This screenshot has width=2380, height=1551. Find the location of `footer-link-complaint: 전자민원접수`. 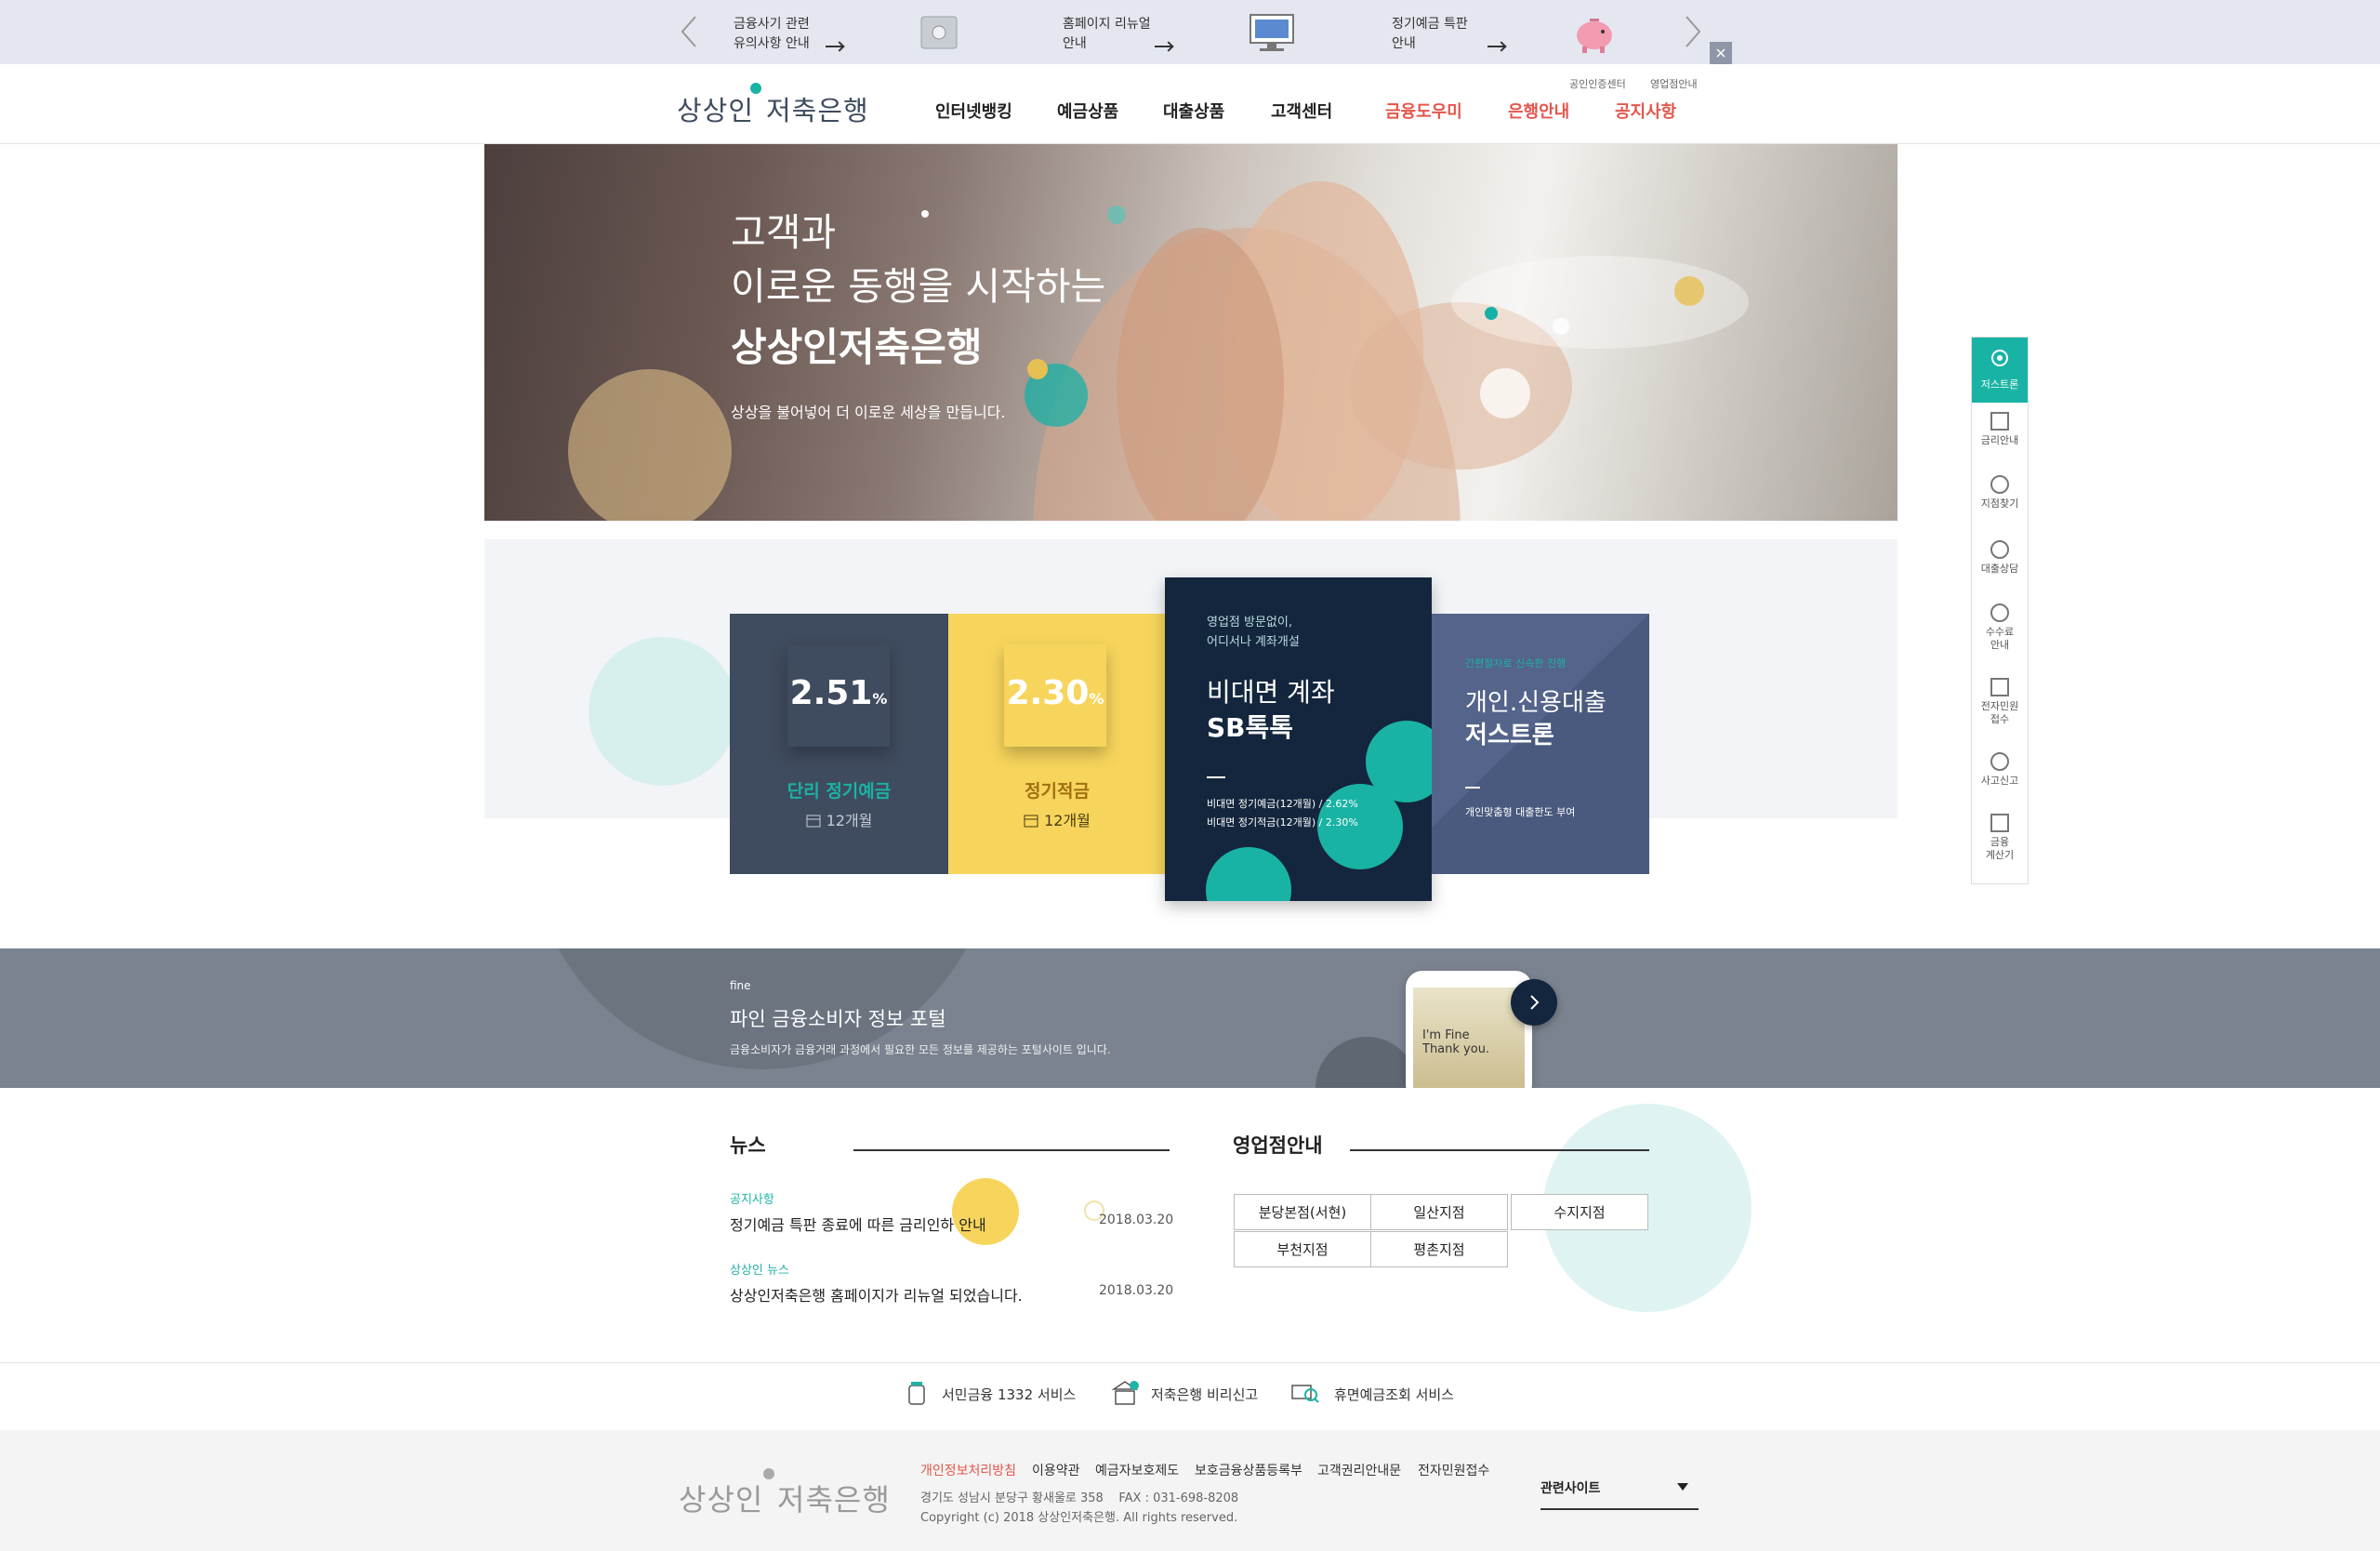

footer-link-complaint: 전자민원접수 is located at coordinates (1453, 1470).